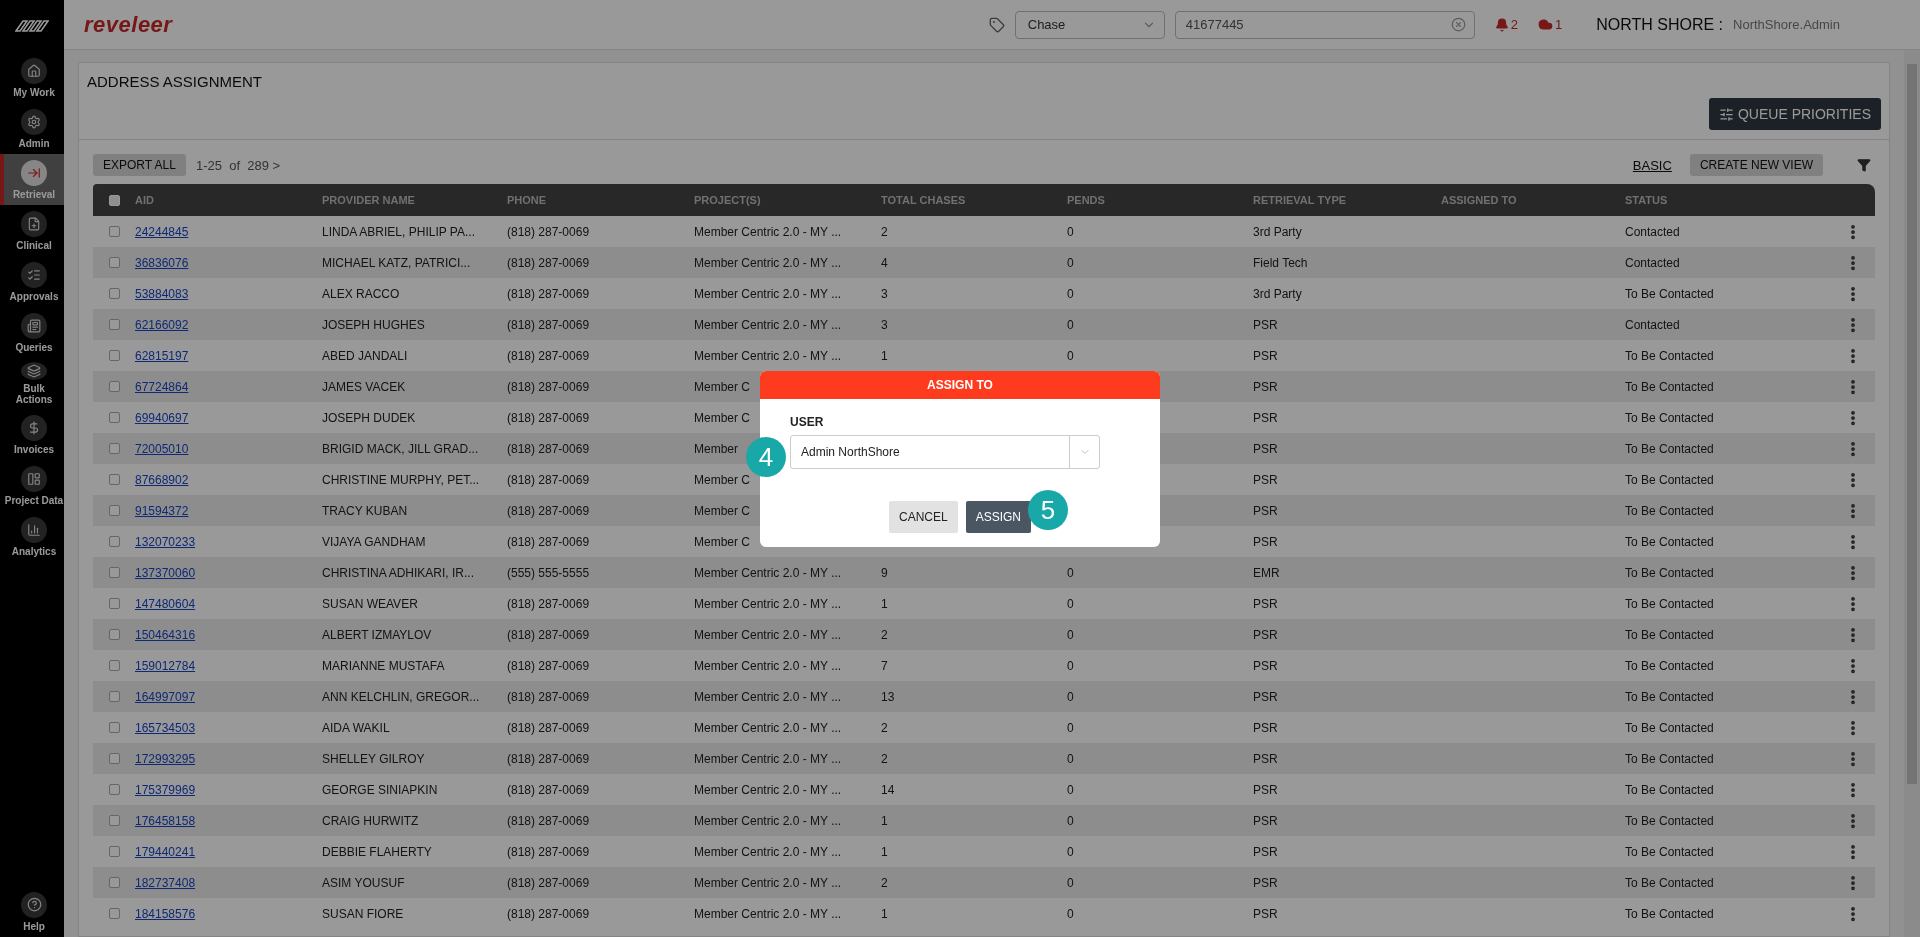 The image size is (1920, 937). What do you see at coordinates (165, 820) in the screenshot?
I see `aid-link: 176458158` at bounding box center [165, 820].